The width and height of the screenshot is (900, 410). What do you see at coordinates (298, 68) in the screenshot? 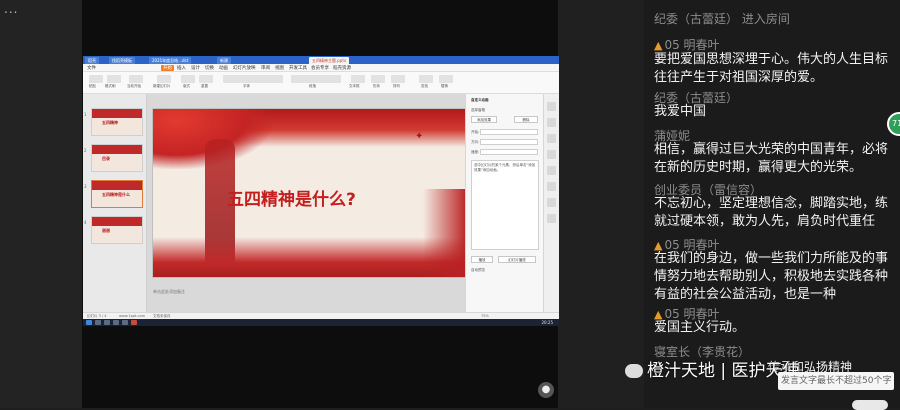
I see `menu-developer: 开发工具` at bounding box center [298, 68].